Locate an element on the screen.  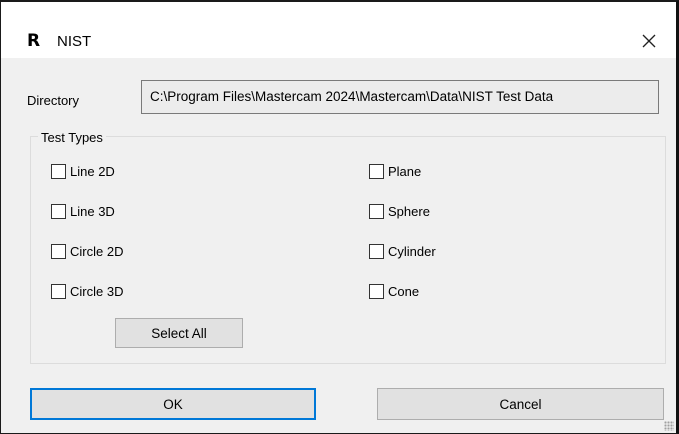
checkbox-label: Circle 3D is located at coordinates (97, 291).